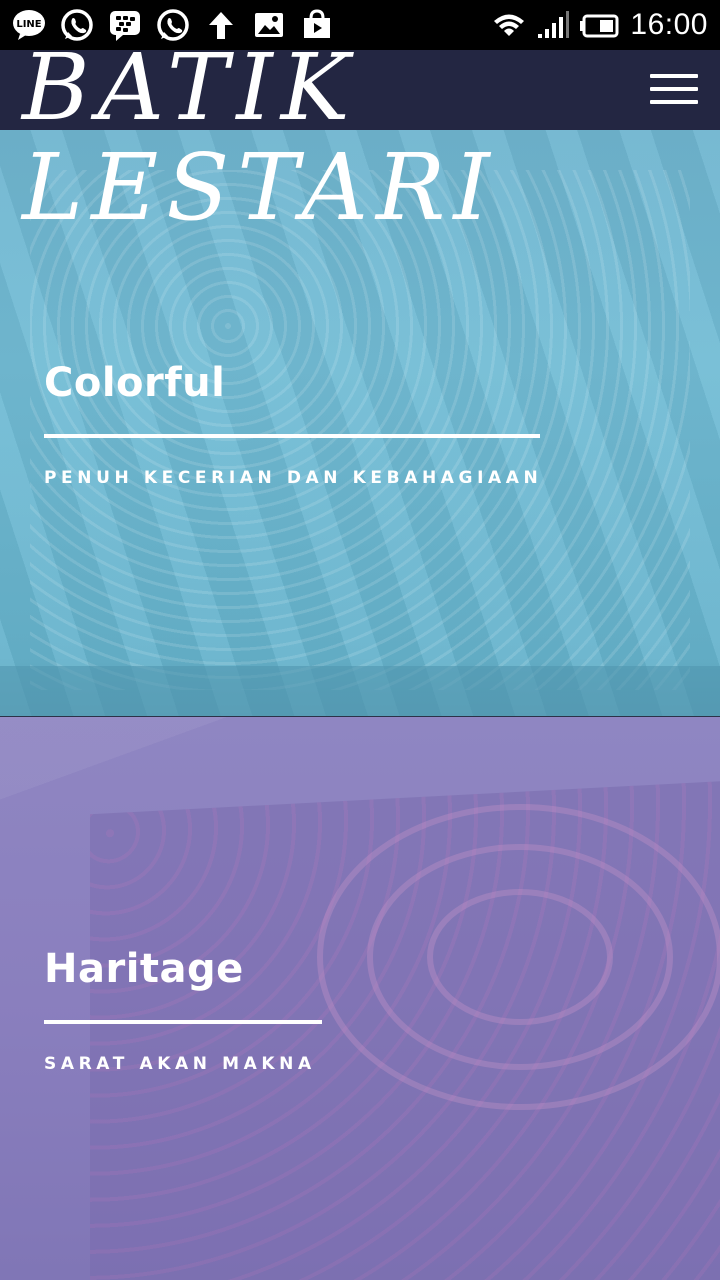 Image resolution: width=720 pixels, height=1280 pixels. I want to click on brand-logo: BATIK LESTARI, so click(260, 138).